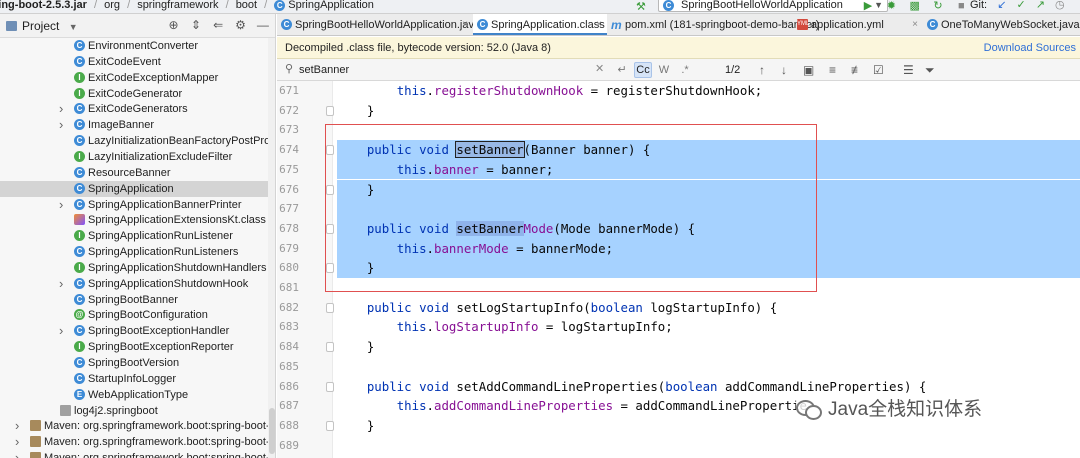 The image size is (1080, 458). Describe the element at coordinates (868, 6) in the screenshot. I see `run-icon: ▶` at that location.